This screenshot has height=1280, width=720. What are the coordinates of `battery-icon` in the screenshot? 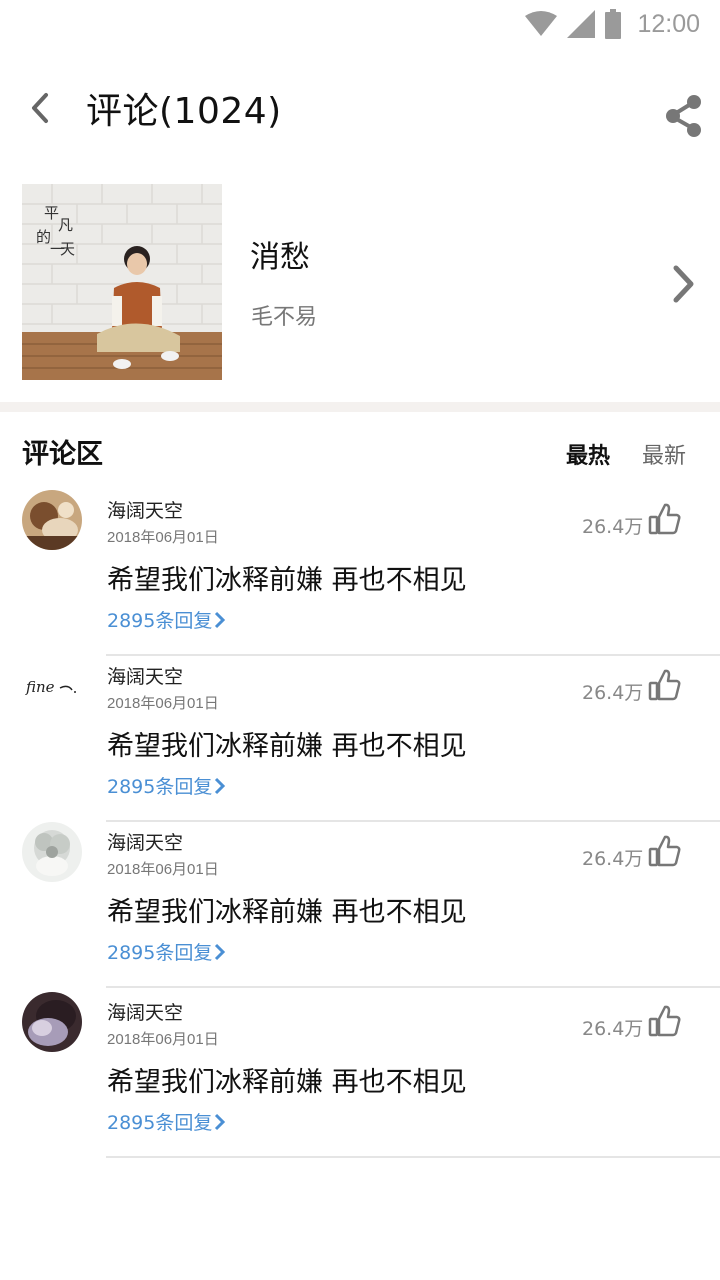 It's located at (613, 24).